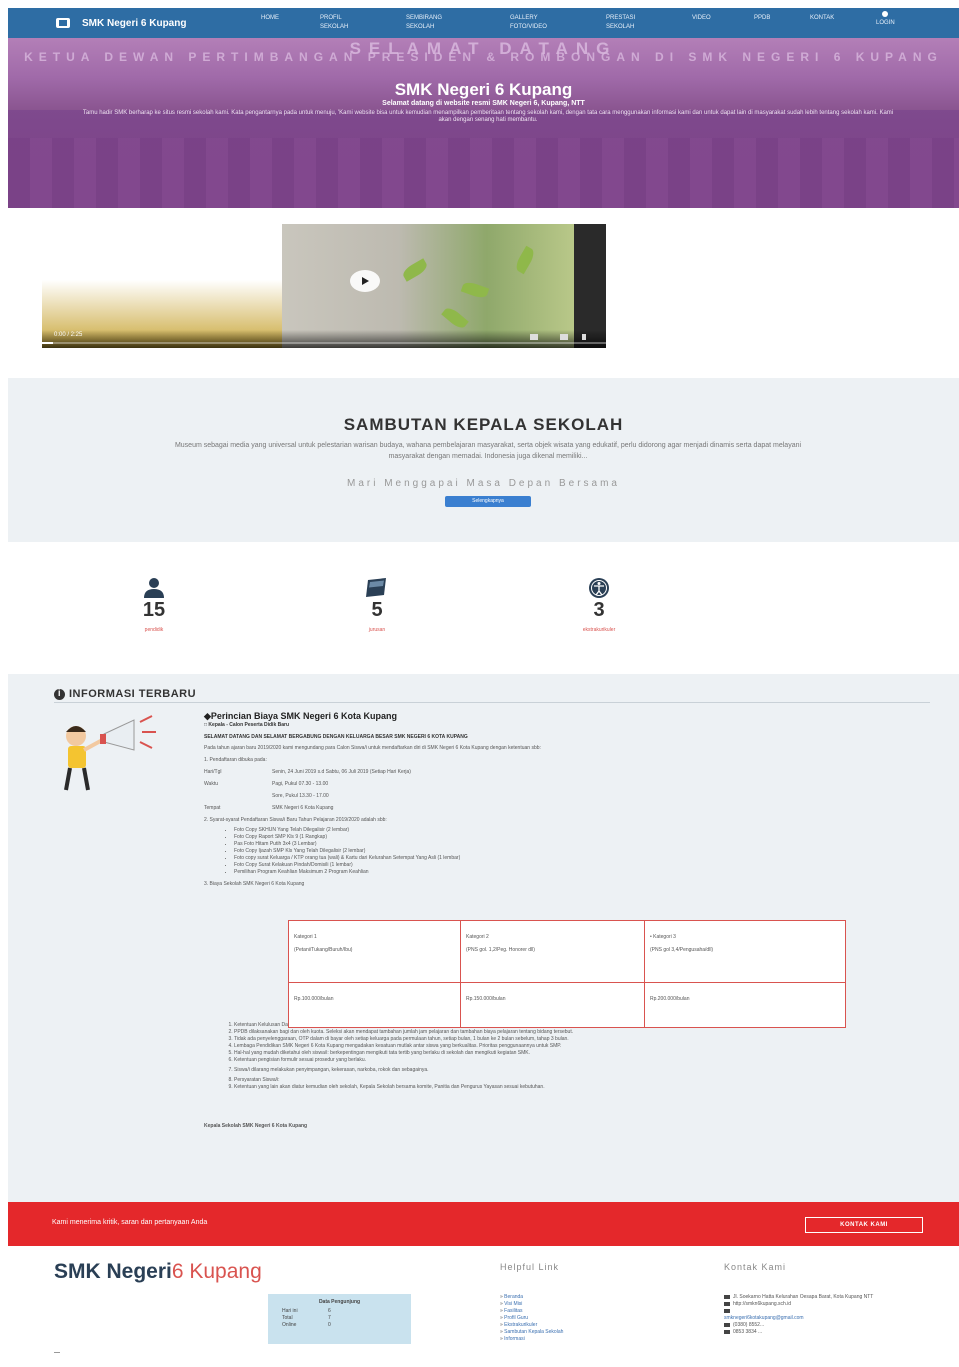 This screenshot has height=1367, width=959. What do you see at coordinates (531, 1297) in the screenshot?
I see `footer-link: Beranda` at bounding box center [531, 1297].